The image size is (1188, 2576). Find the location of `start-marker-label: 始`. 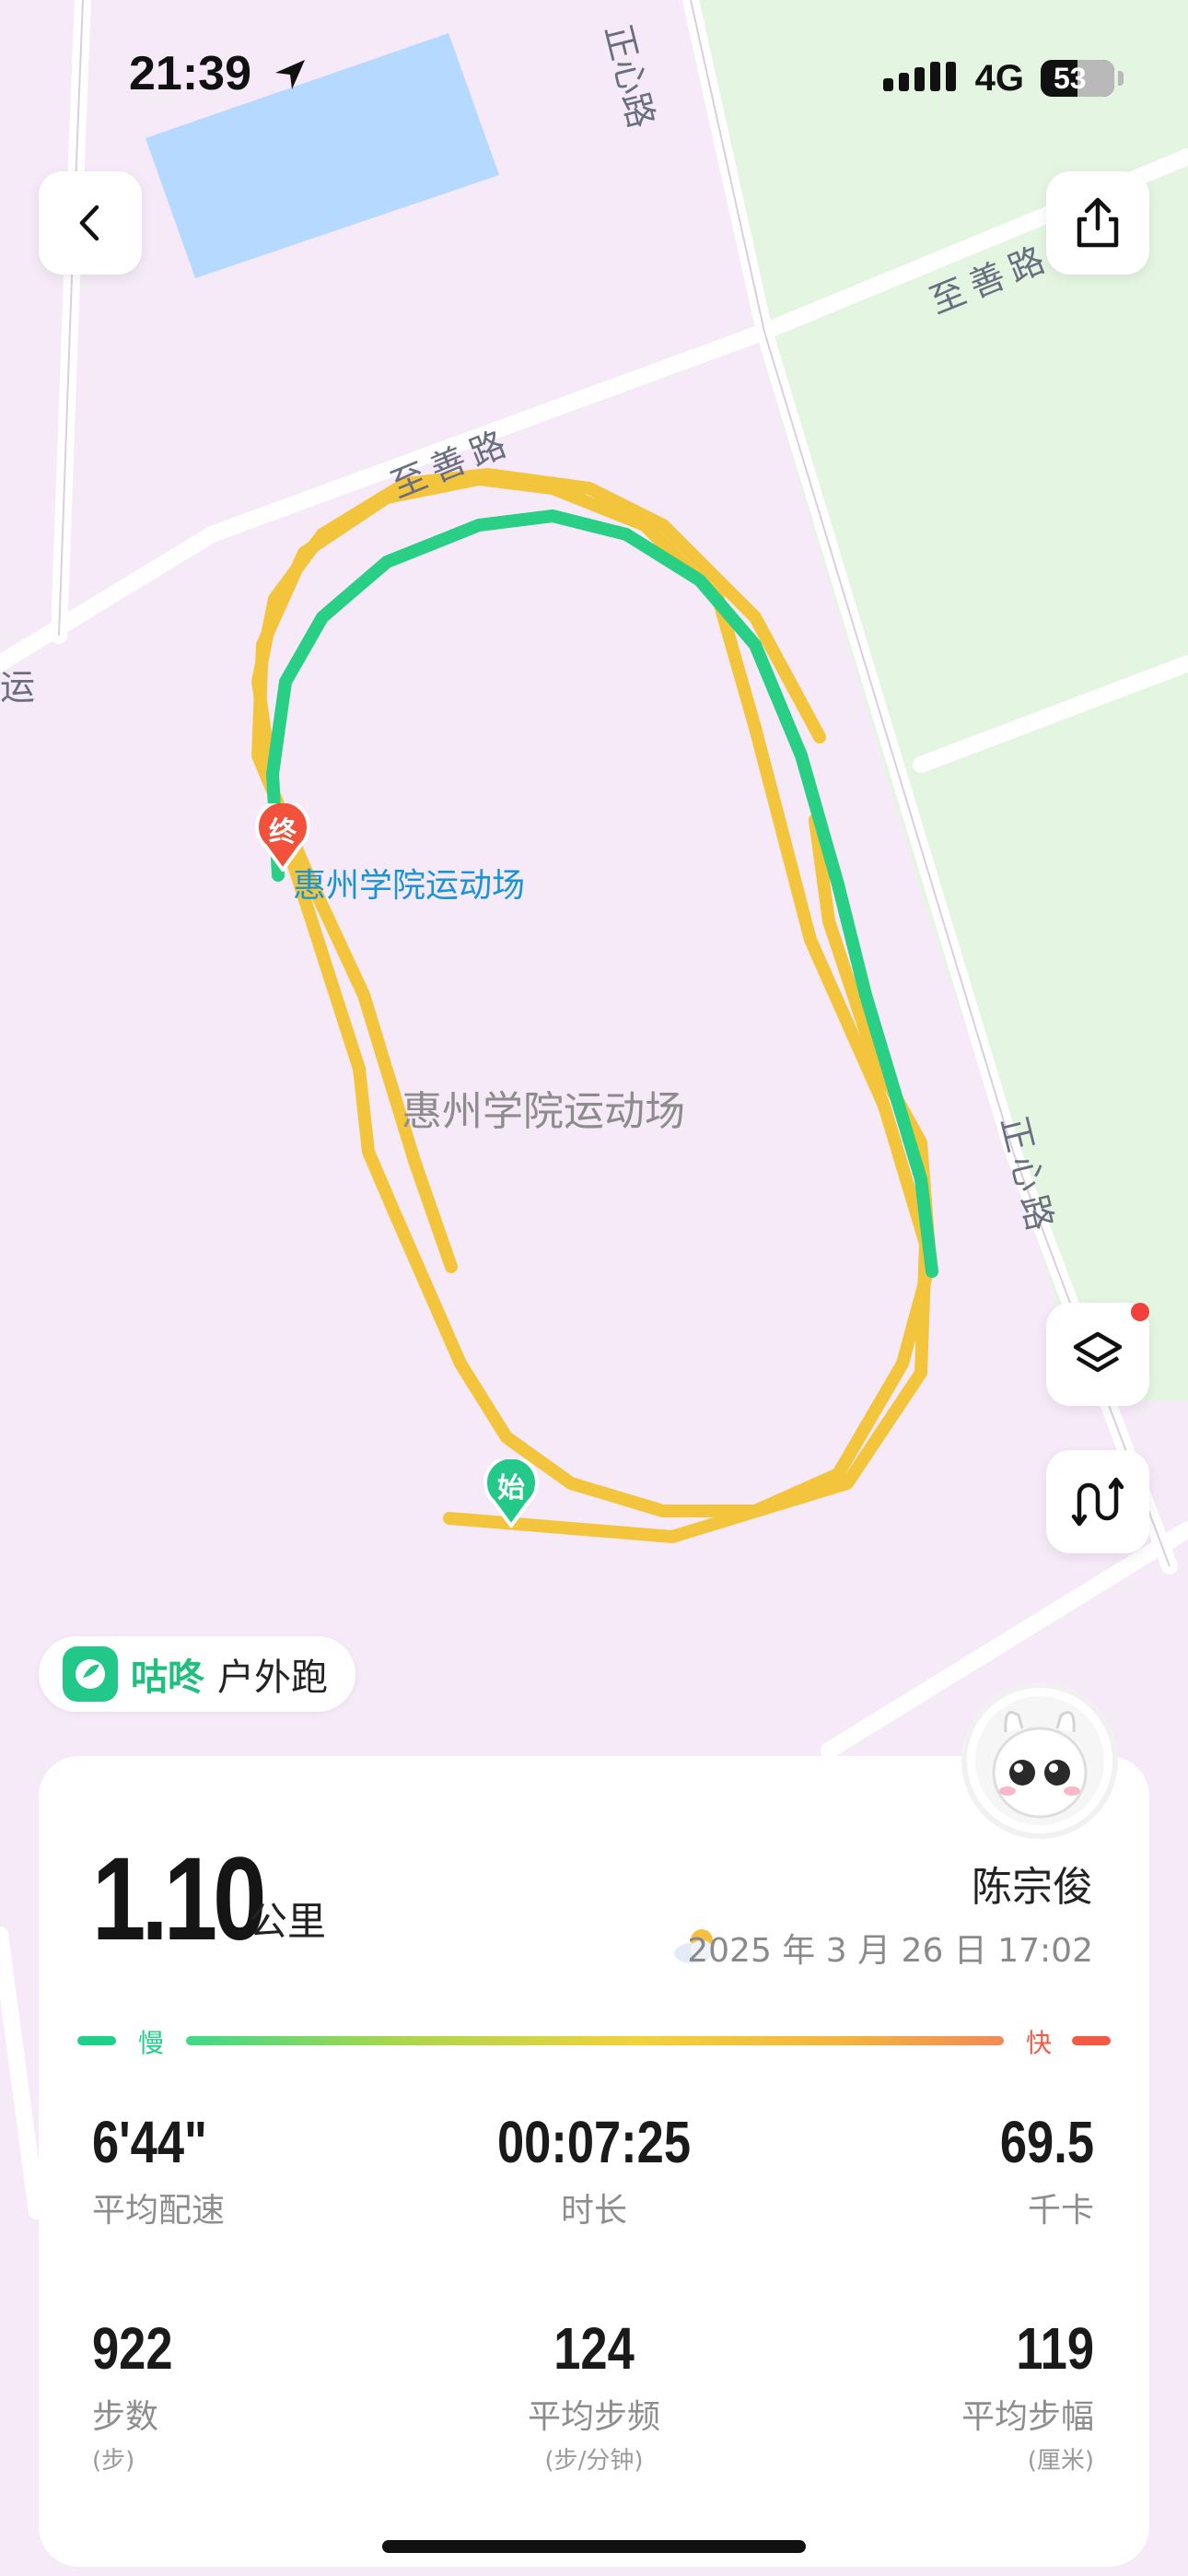

start-marker-label: 始 is located at coordinates (511, 1488).